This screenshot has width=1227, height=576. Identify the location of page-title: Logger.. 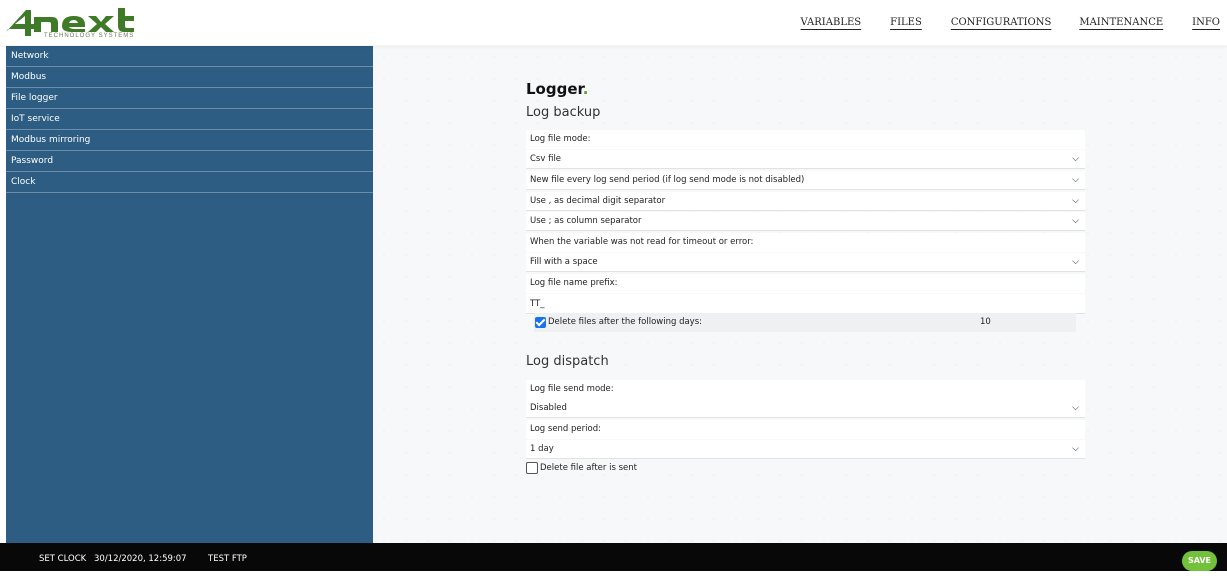
(557, 89).